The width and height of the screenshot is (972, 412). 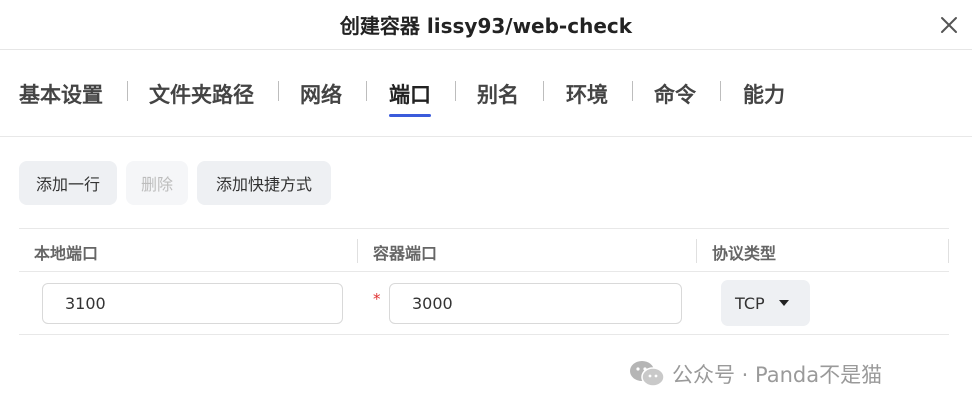 What do you see at coordinates (410, 115) in the screenshot?
I see `active-tab-indicator` at bounding box center [410, 115].